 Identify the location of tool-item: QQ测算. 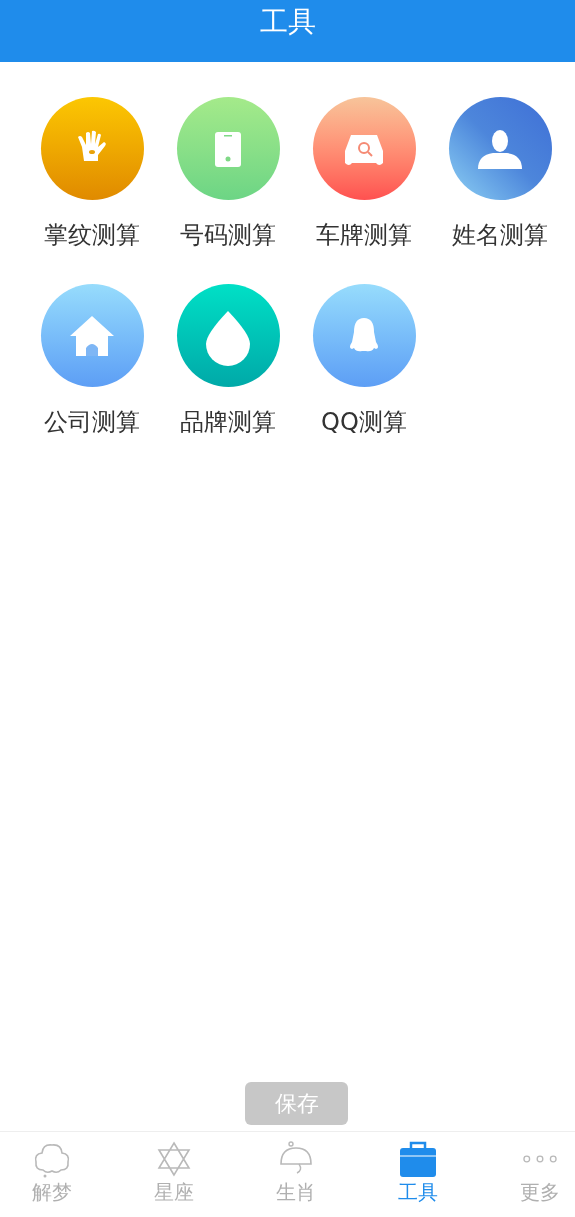
(364, 361).